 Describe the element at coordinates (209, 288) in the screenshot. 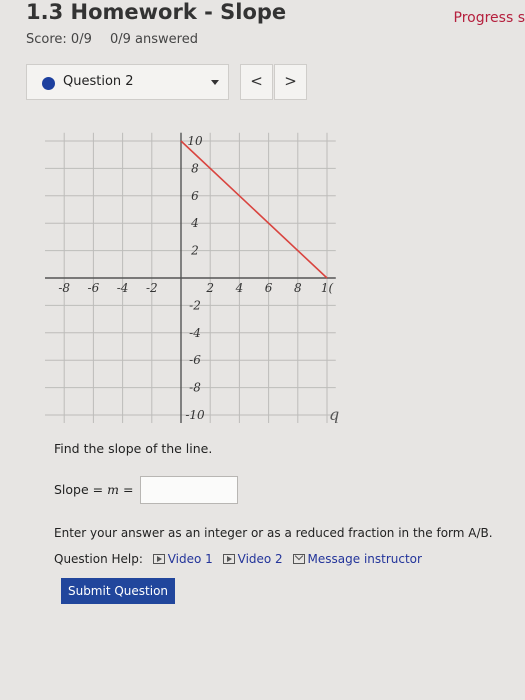

I see `x-tick-label: 2` at that location.